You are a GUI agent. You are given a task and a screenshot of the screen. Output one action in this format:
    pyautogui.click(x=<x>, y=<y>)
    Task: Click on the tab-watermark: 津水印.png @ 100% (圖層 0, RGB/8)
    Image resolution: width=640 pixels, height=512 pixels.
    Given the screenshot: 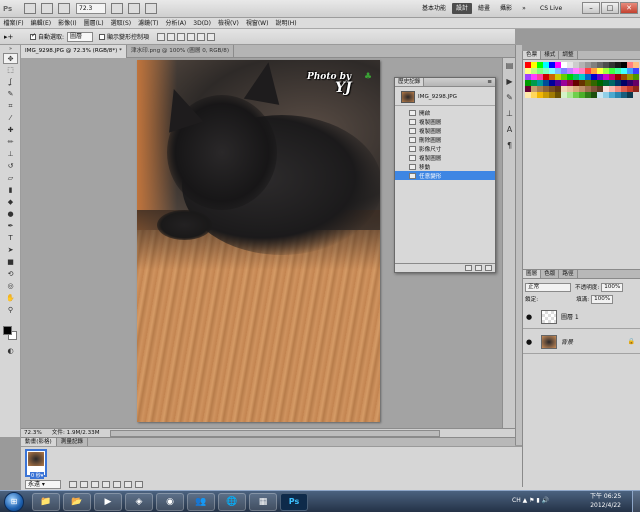 What is the action you would take?
    pyautogui.click(x=180, y=51)
    